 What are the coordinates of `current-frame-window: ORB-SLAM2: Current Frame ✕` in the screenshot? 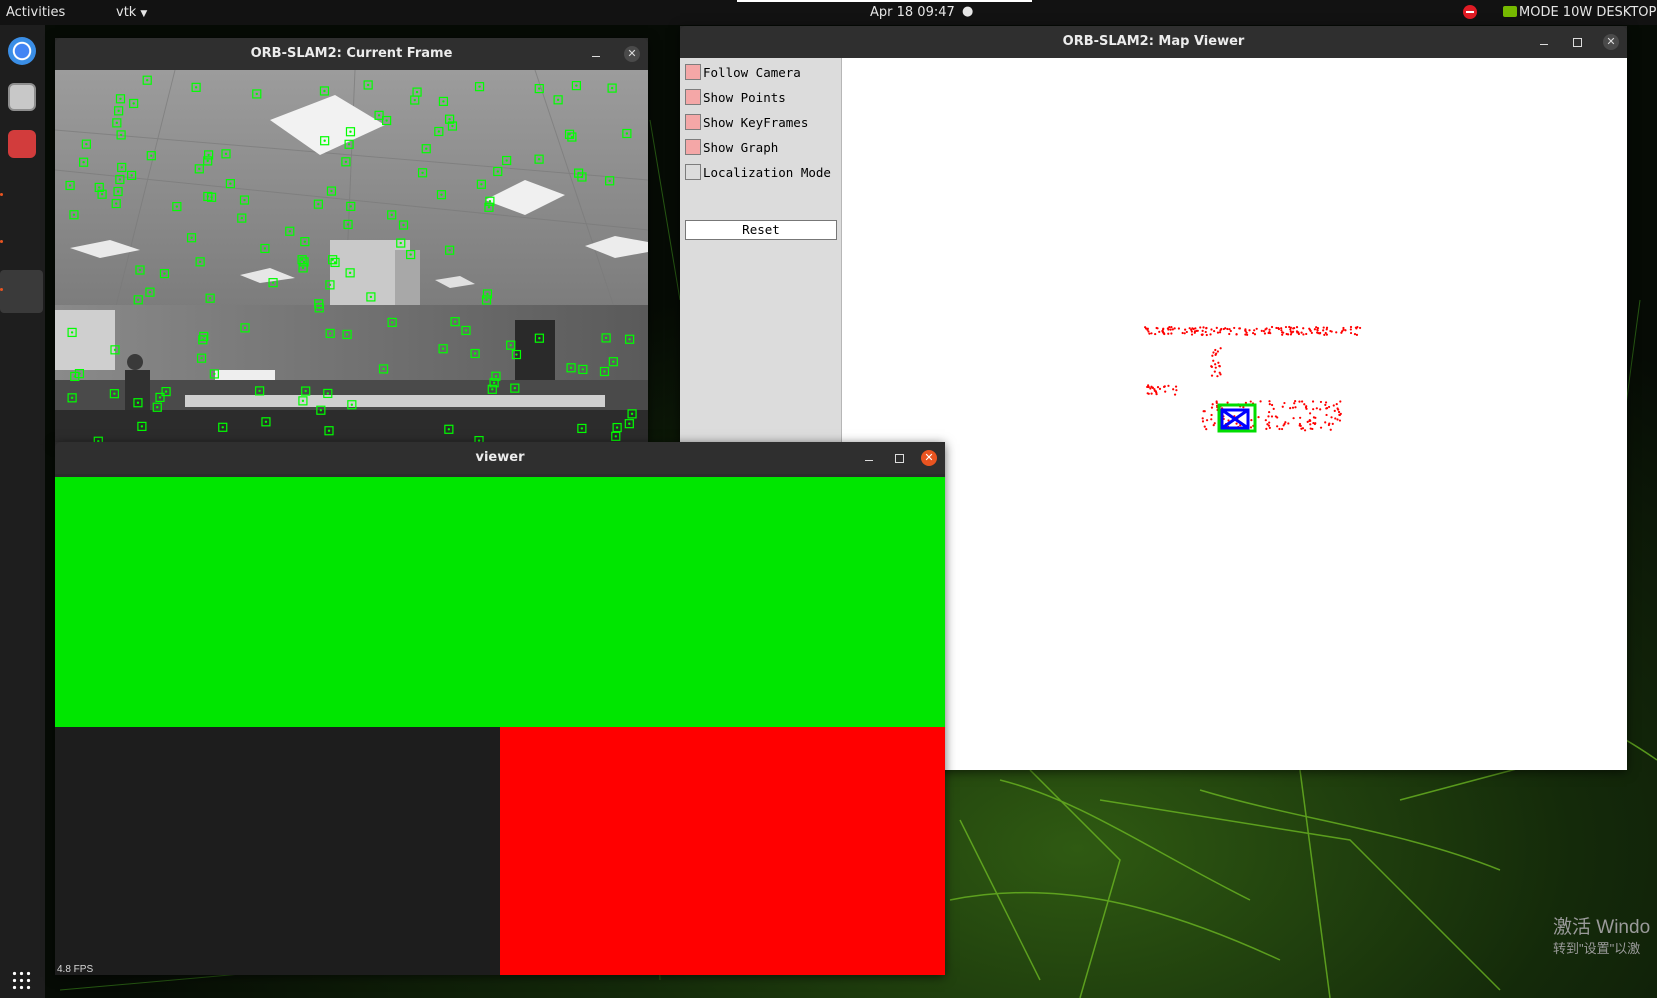 It's located at (351, 240).